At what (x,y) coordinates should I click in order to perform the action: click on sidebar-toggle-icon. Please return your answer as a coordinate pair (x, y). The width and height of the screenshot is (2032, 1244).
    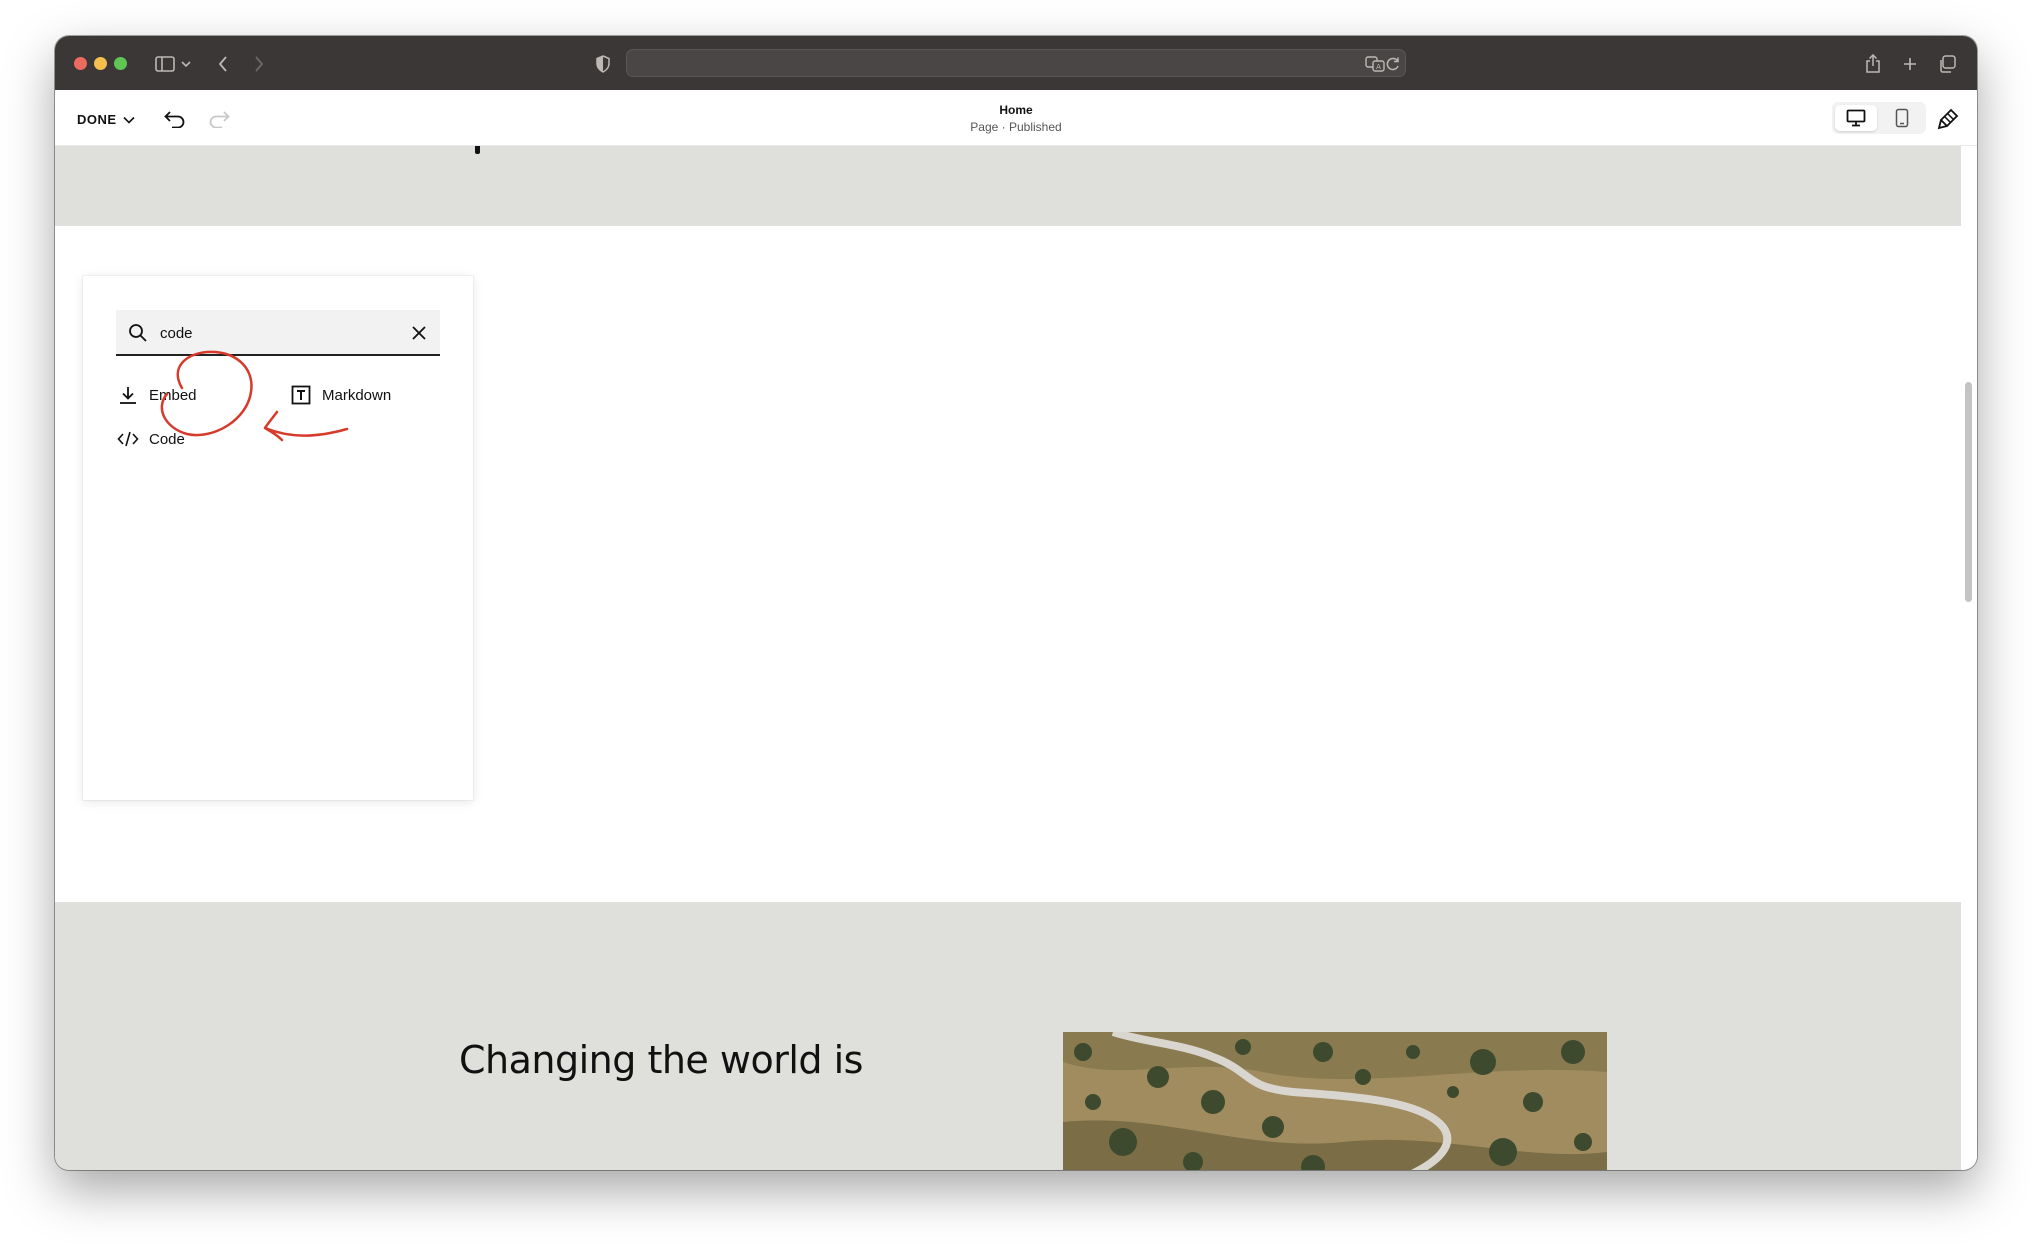
    Looking at the image, I should click on (165, 64).